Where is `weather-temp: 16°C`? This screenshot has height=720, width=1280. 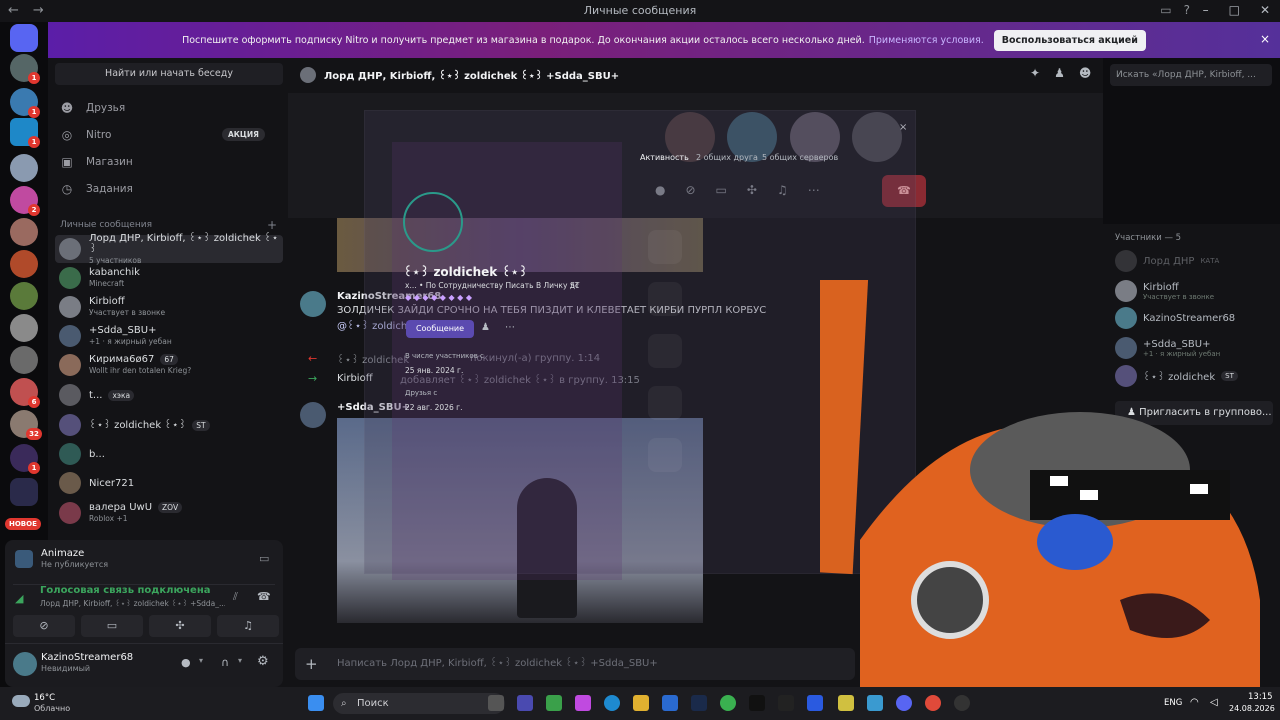
weather-temp: 16°C is located at coordinates (44, 698).